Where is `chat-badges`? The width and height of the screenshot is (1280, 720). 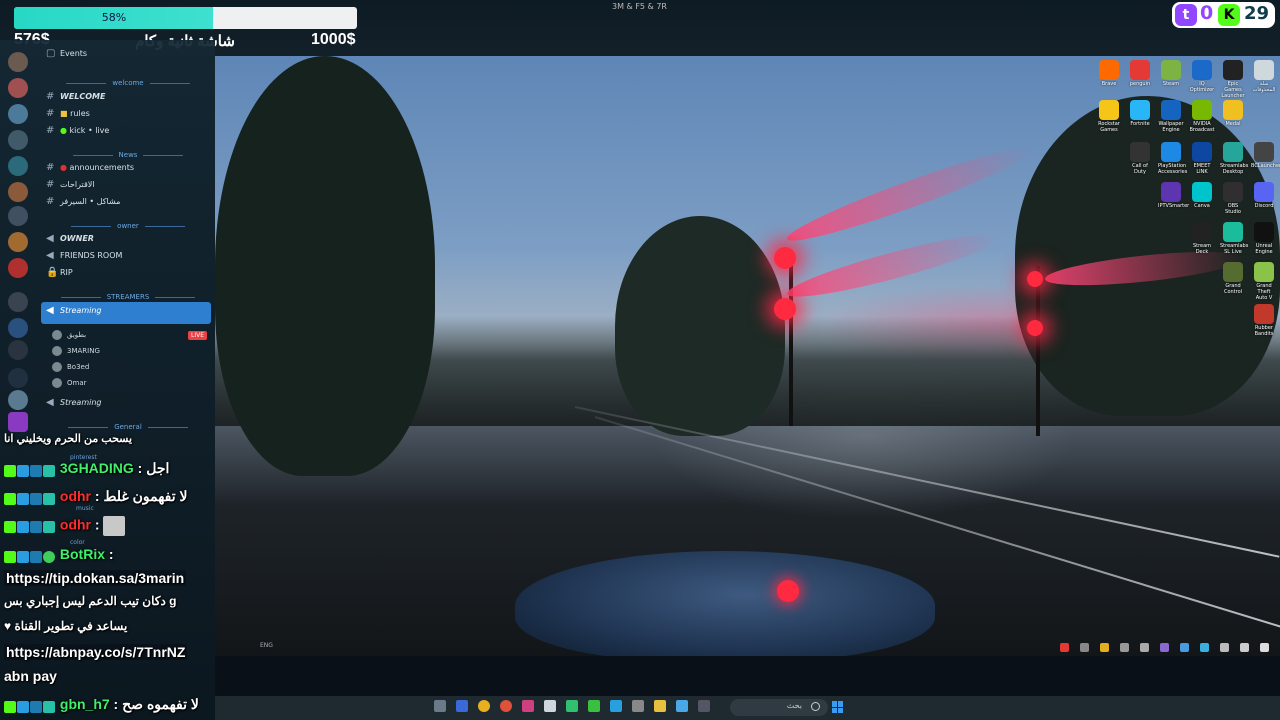
chat-badges is located at coordinates (30, 469).